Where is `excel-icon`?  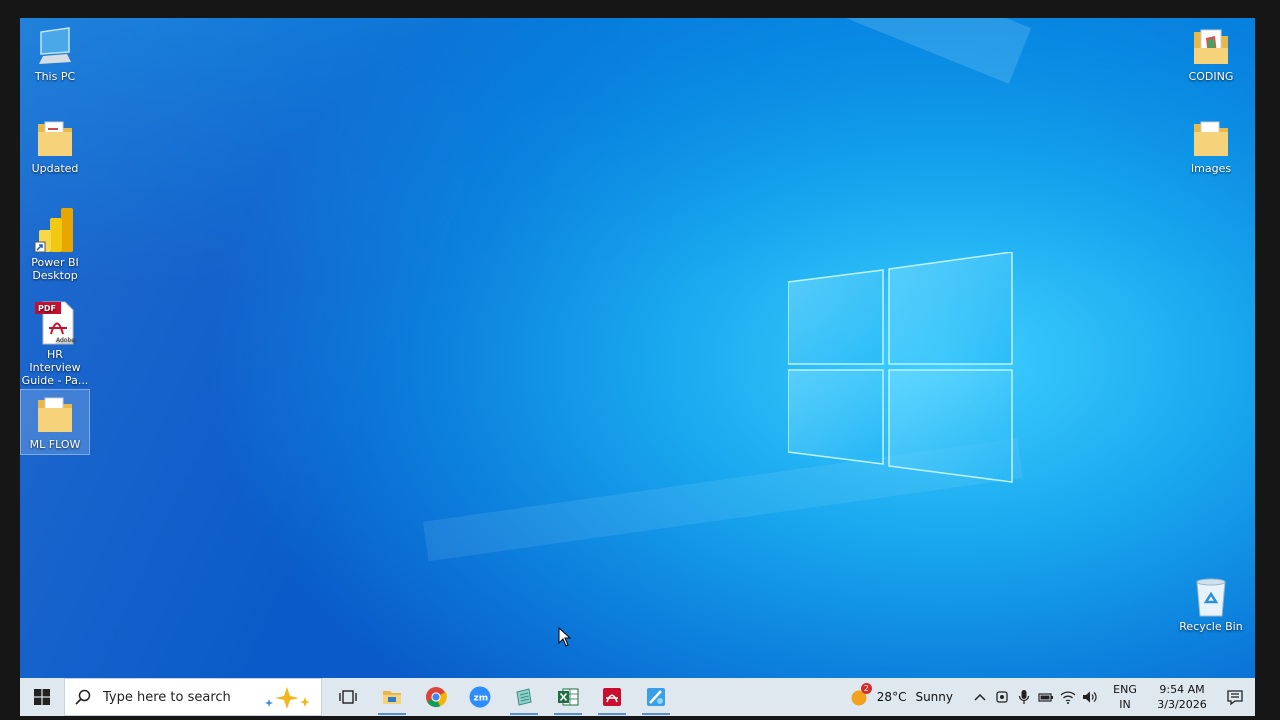 excel-icon is located at coordinates (568, 697).